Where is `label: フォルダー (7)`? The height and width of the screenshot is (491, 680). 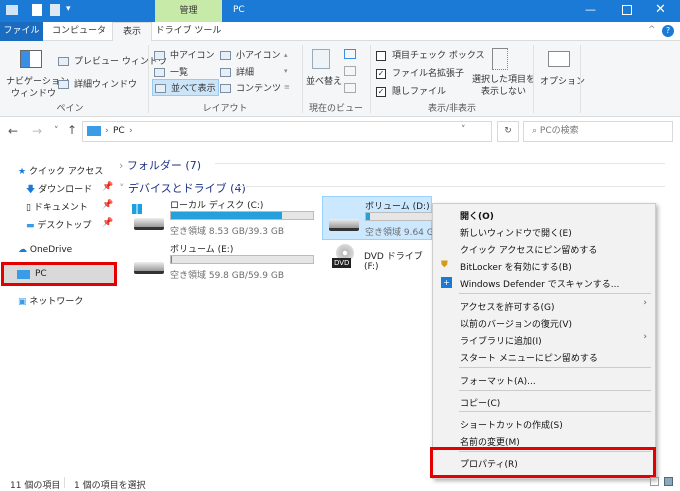
label: フォルダー (7) is located at coordinates (163, 165).